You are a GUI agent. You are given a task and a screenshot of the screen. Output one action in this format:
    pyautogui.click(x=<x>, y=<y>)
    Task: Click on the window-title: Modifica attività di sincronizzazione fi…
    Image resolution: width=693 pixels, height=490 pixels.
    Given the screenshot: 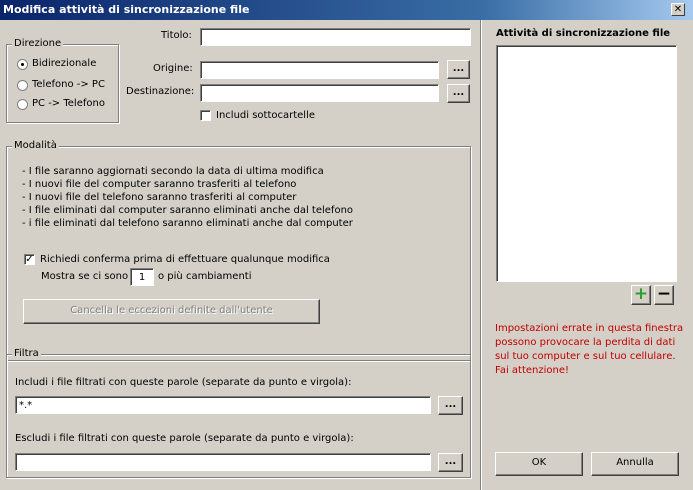 What is the action you would take?
    pyautogui.click(x=126, y=9)
    